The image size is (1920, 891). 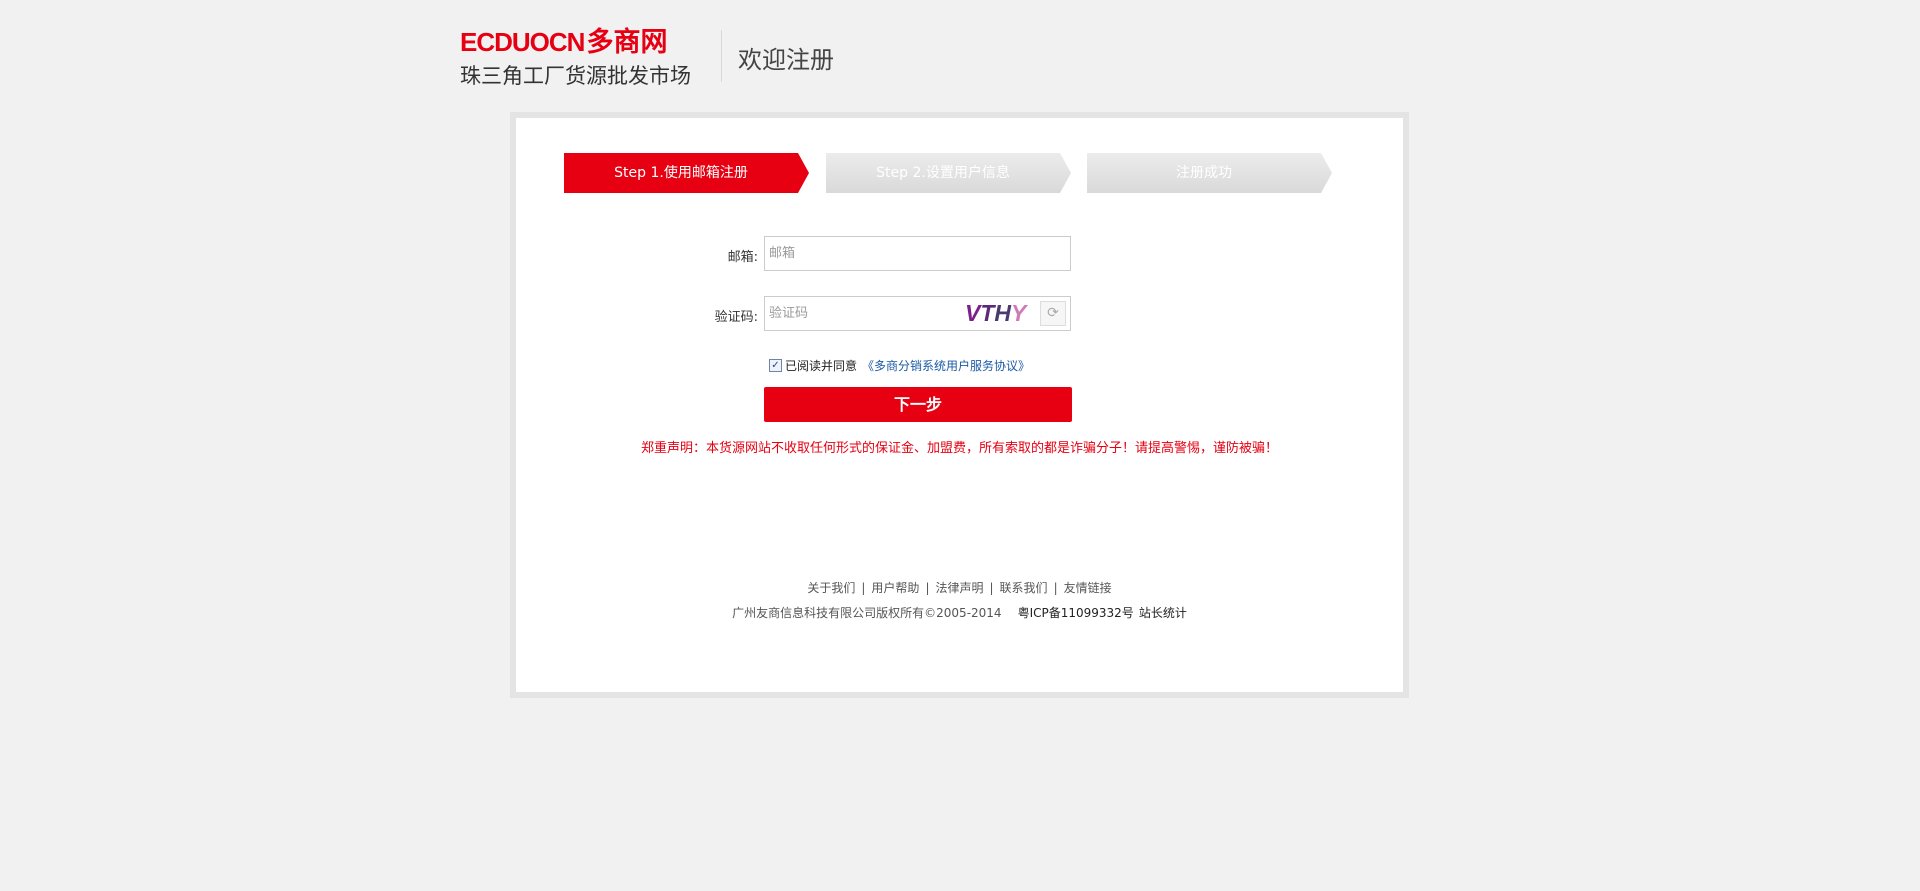 I want to click on footer-link-contact: 联系我们, so click(x=1024, y=588).